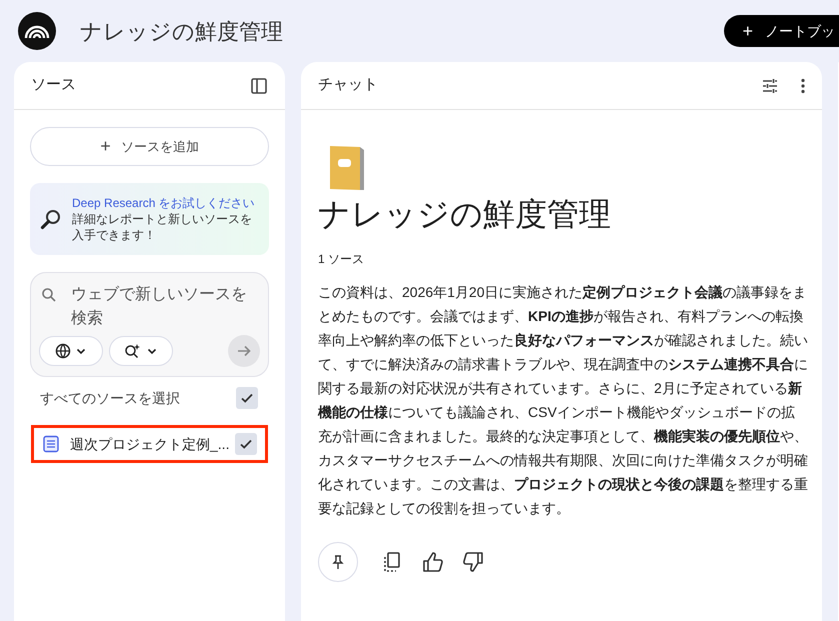 The width and height of the screenshot is (839, 621). What do you see at coordinates (163, 203) in the screenshot?
I see `promo-link: Deep Research をお試しください` at bounding box center [163, 203].